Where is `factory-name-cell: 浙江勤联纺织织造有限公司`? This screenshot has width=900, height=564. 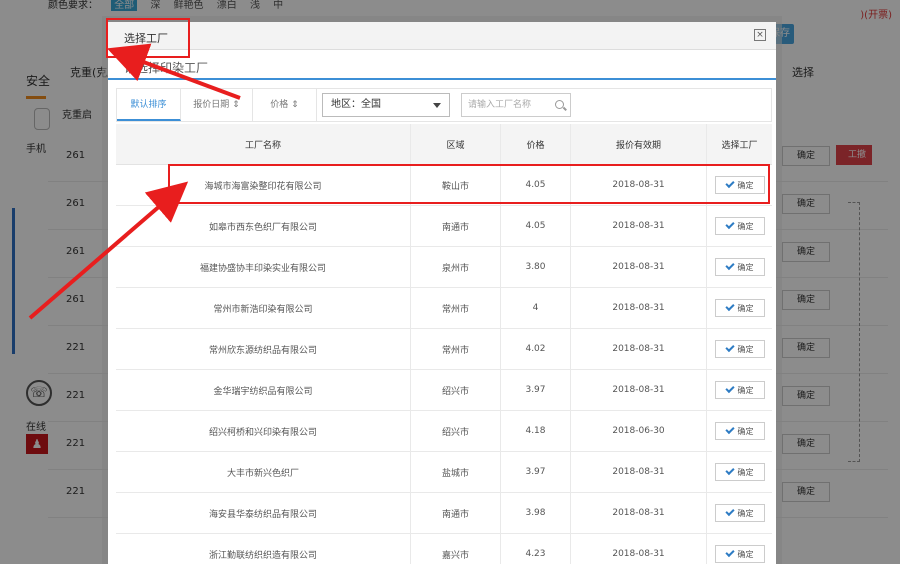 factory-name-cell: 浙江勤联纺织织造有限公司 is located at coordinates (263, 549).